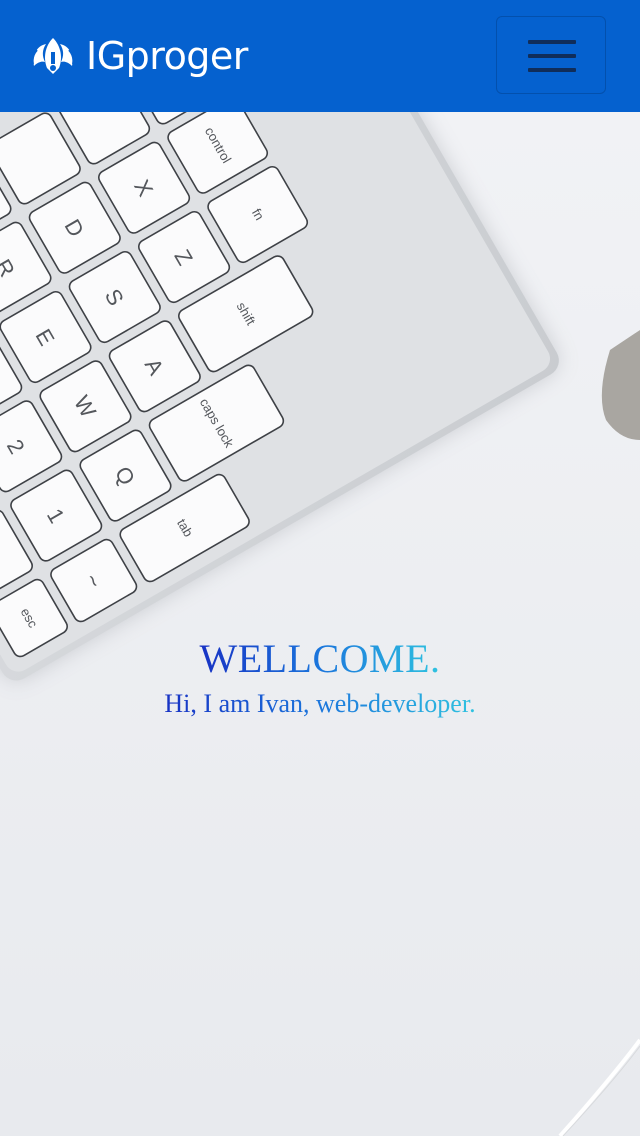  I want to click on brand-link: IGproger, so click(139, 56).